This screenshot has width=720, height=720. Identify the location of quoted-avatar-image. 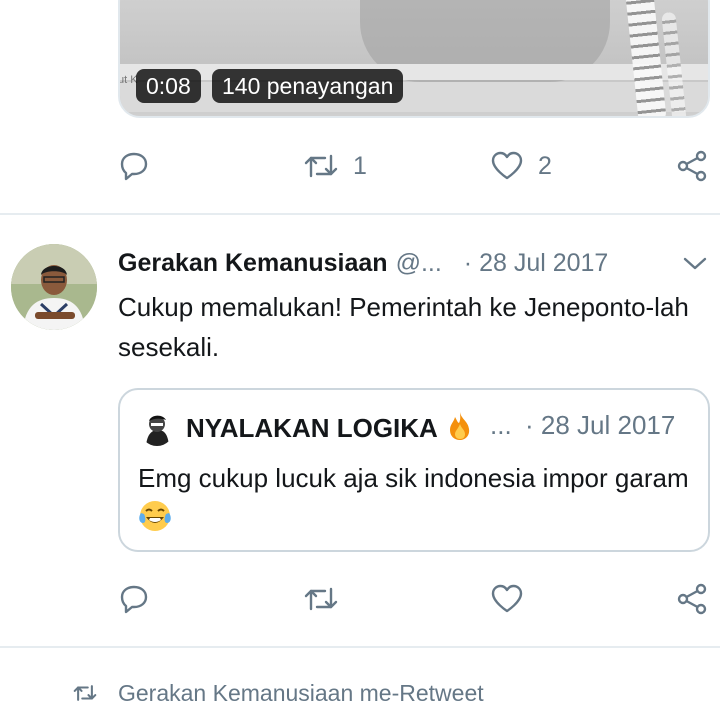
(157, 429).